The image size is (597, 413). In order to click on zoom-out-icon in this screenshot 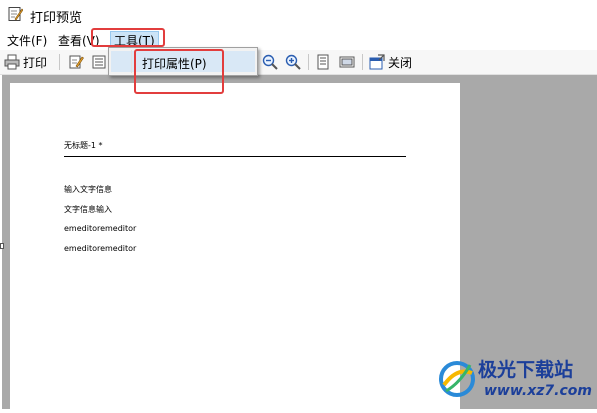, I will do `click(270, 62)`.